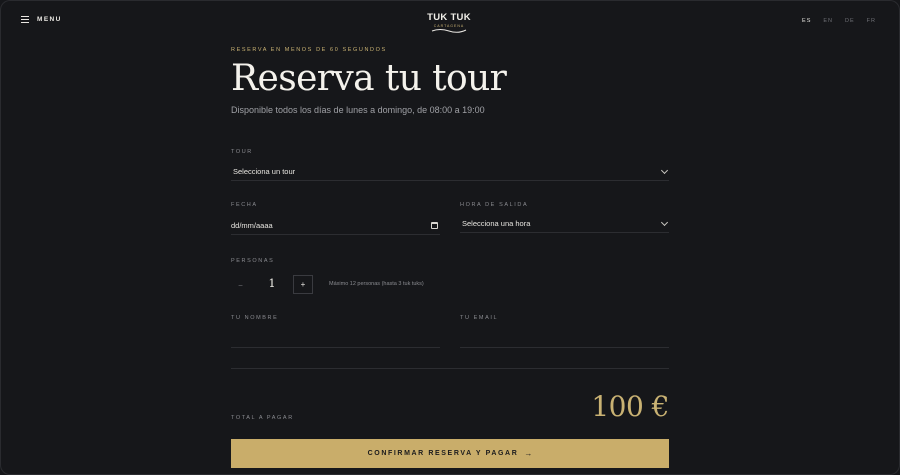 The width and height of the screenshot is (900, 475). Describe the element at coordinates (449, 17) in the screenshot. I see `logo-title: TUK TUK` at that location.